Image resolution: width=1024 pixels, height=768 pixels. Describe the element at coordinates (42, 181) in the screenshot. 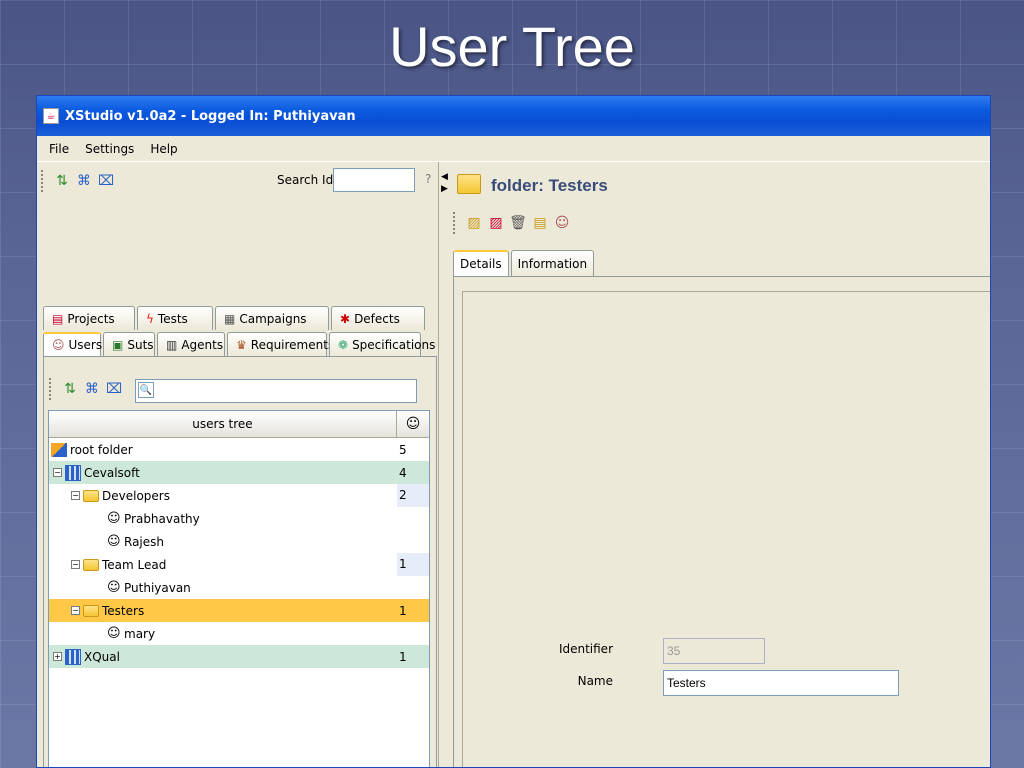

I see `toolbar-grip` at that location.